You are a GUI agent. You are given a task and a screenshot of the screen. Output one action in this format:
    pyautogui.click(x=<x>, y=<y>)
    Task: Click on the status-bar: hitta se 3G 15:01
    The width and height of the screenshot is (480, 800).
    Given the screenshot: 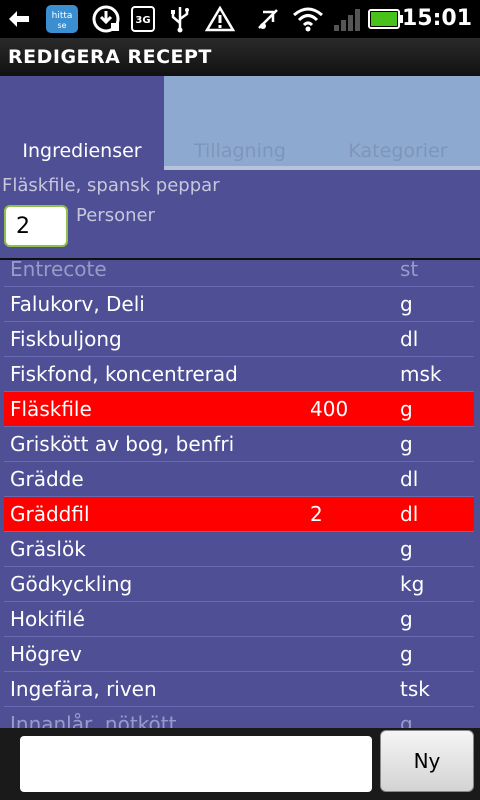 What is the action you would take?
    pyautogui.click(x=240, y=19)
    